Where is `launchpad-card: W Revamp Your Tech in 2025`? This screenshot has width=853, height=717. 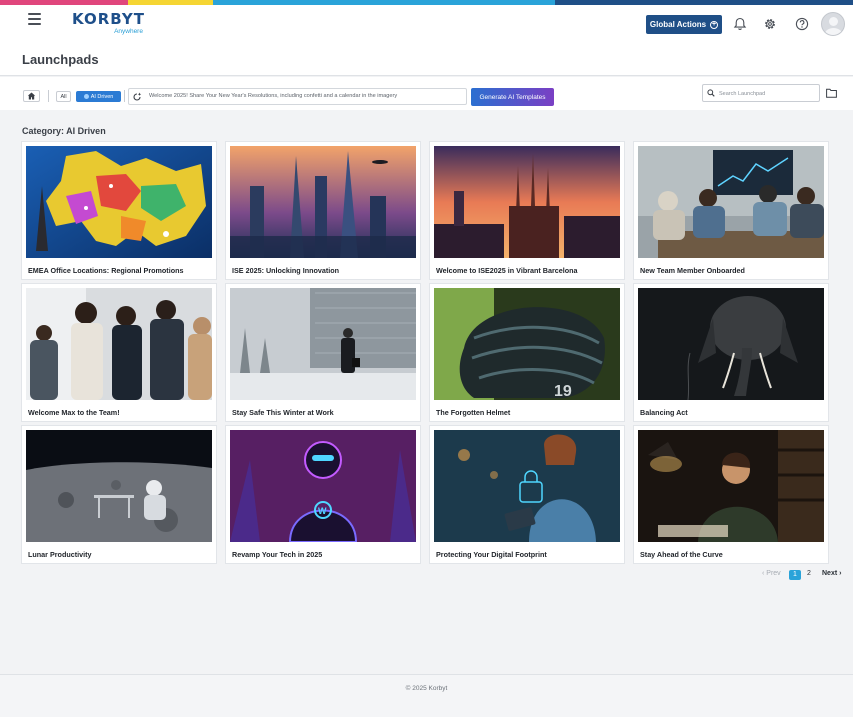 launchpad-card: W Revamp Your Tech in 2025 is located at coordinates (323, 494).